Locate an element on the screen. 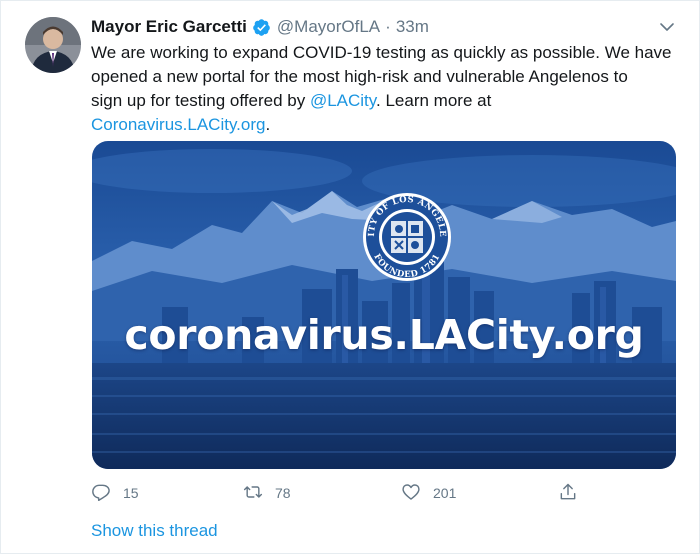 Image resolution: width=700 pixels, height=554 pixels. seal-top-text: CITY OF LOS ANGELES is located at coordinates (407, 217).